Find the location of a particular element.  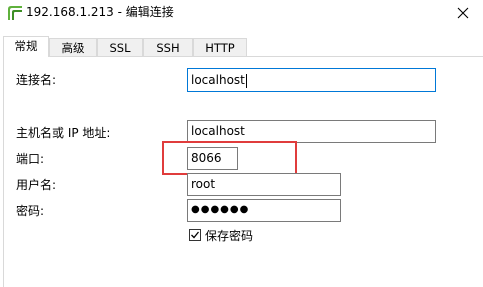

port-label: 端口: is located at coordinates (30, 159).